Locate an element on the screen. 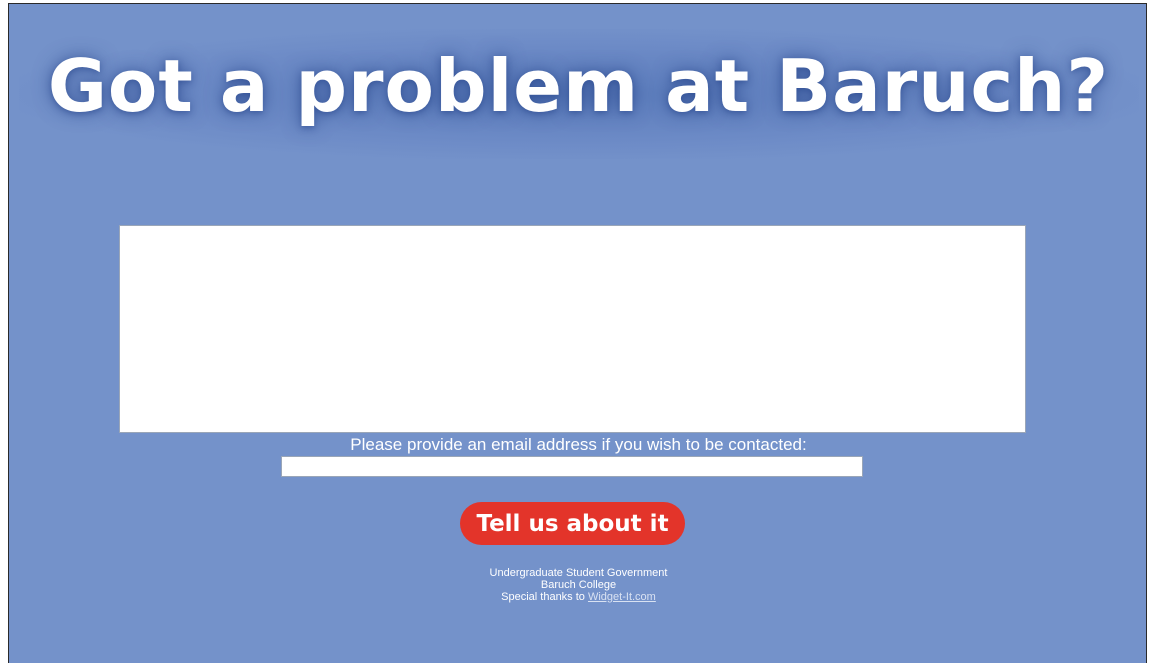 The height and width of the screenshot is (663, 1163). submit-button: Tell us about it is located at coordinates (572, 523).